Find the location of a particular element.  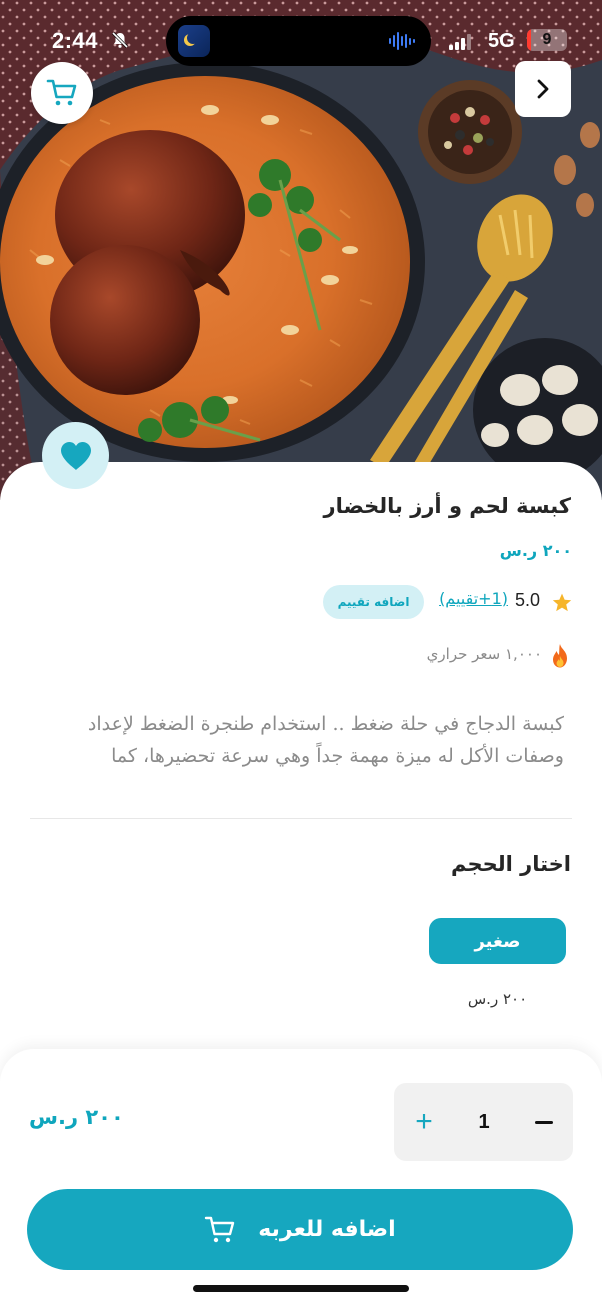

product-title: كبسة لحم و أرز بالخضار is located at coordinates (447, 506).